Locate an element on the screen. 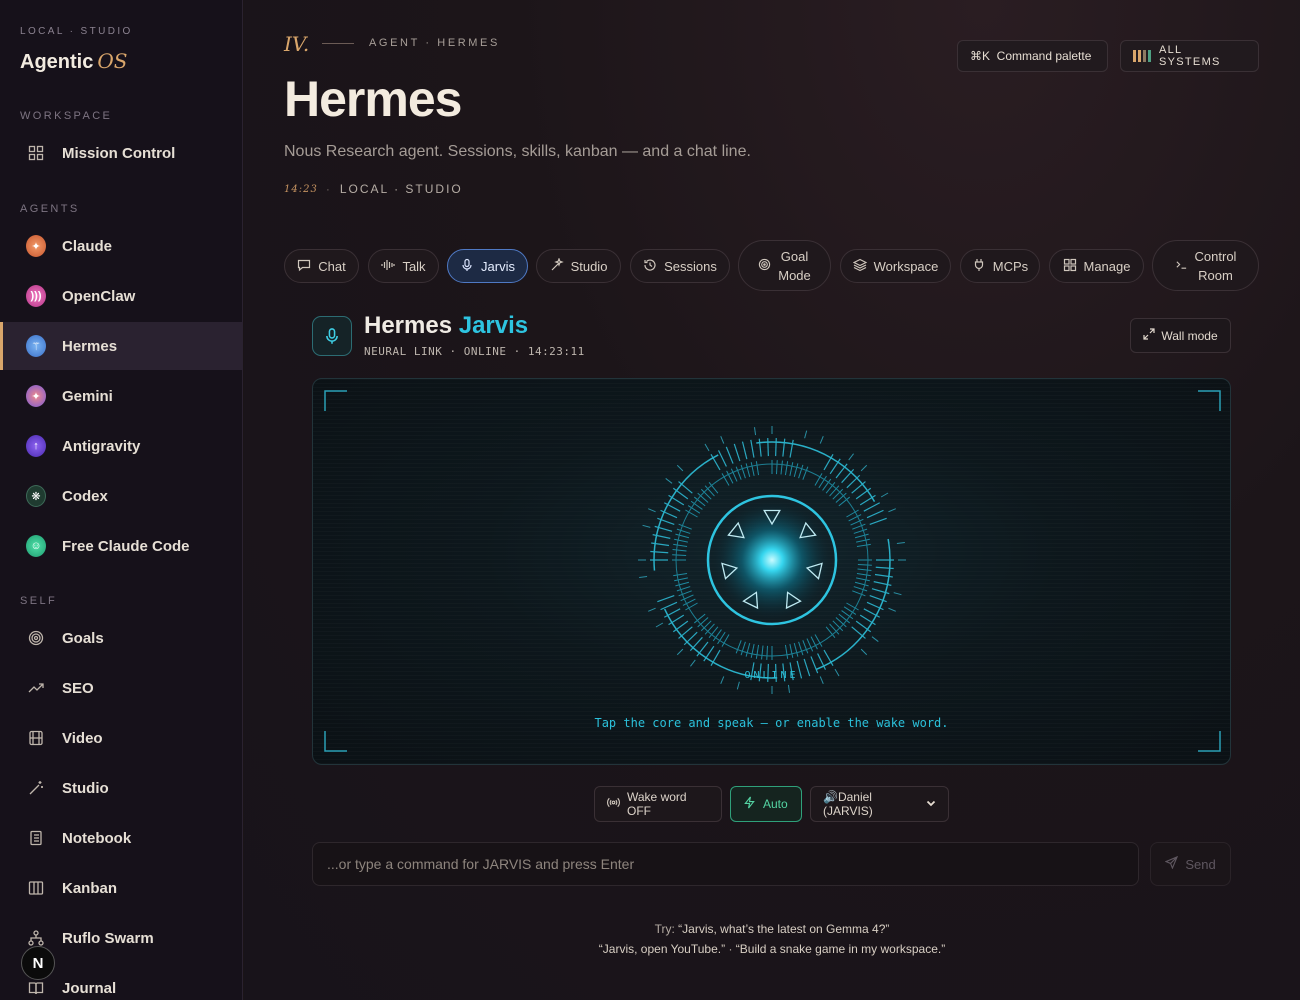  all-systems-button: ALL SYSTEMS is located at coordinates (1189, 56).